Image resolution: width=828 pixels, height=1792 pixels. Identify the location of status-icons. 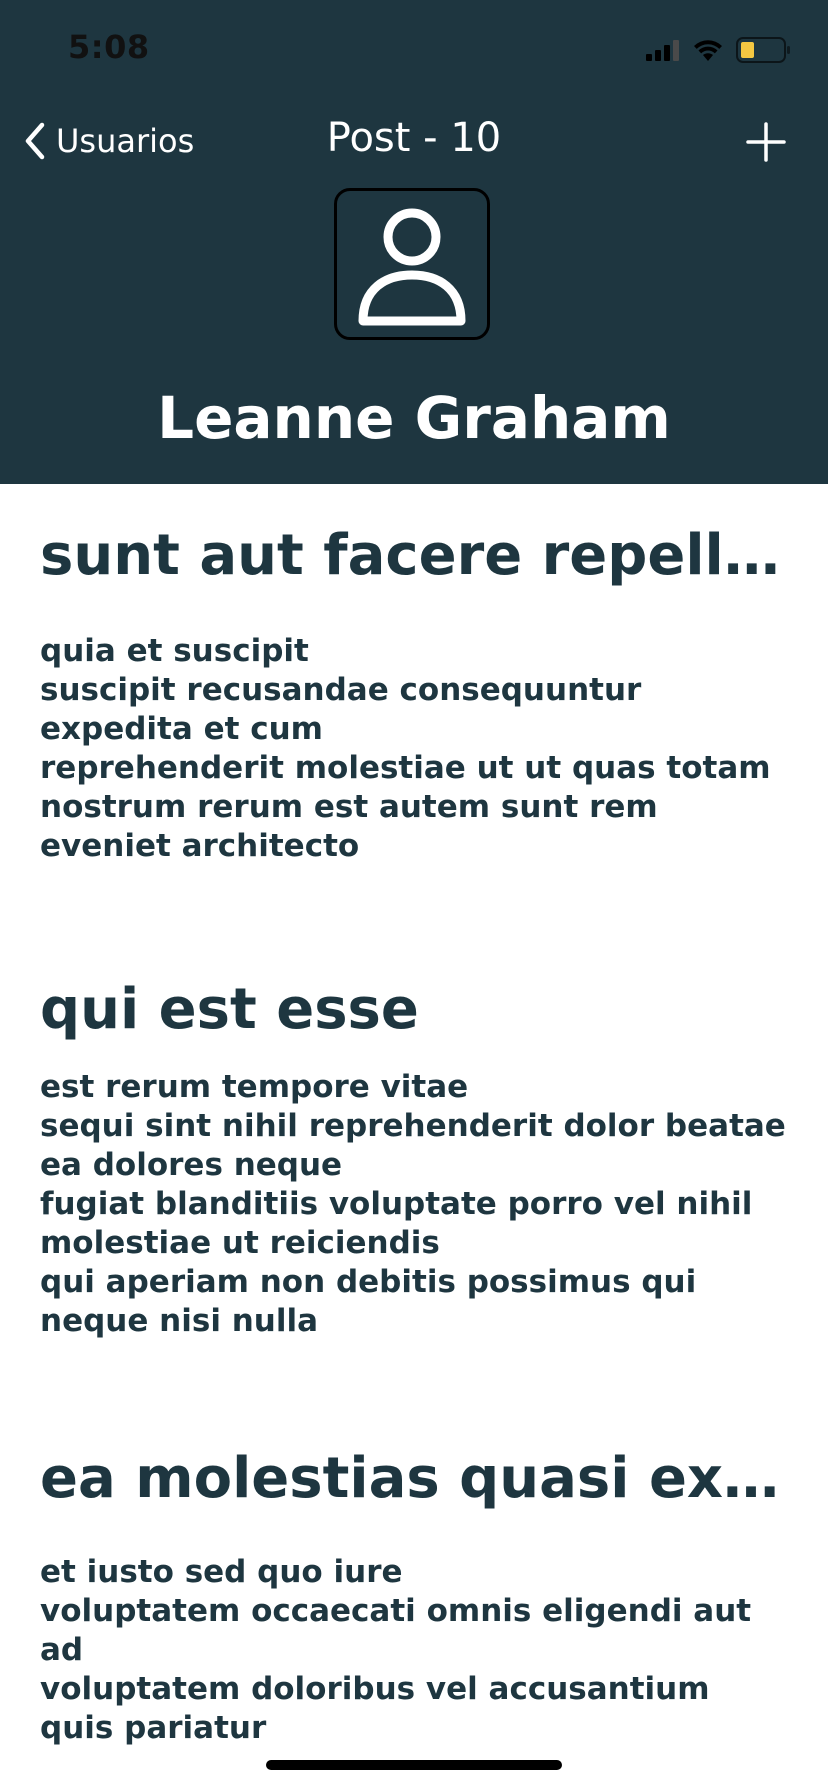
(719, 50).